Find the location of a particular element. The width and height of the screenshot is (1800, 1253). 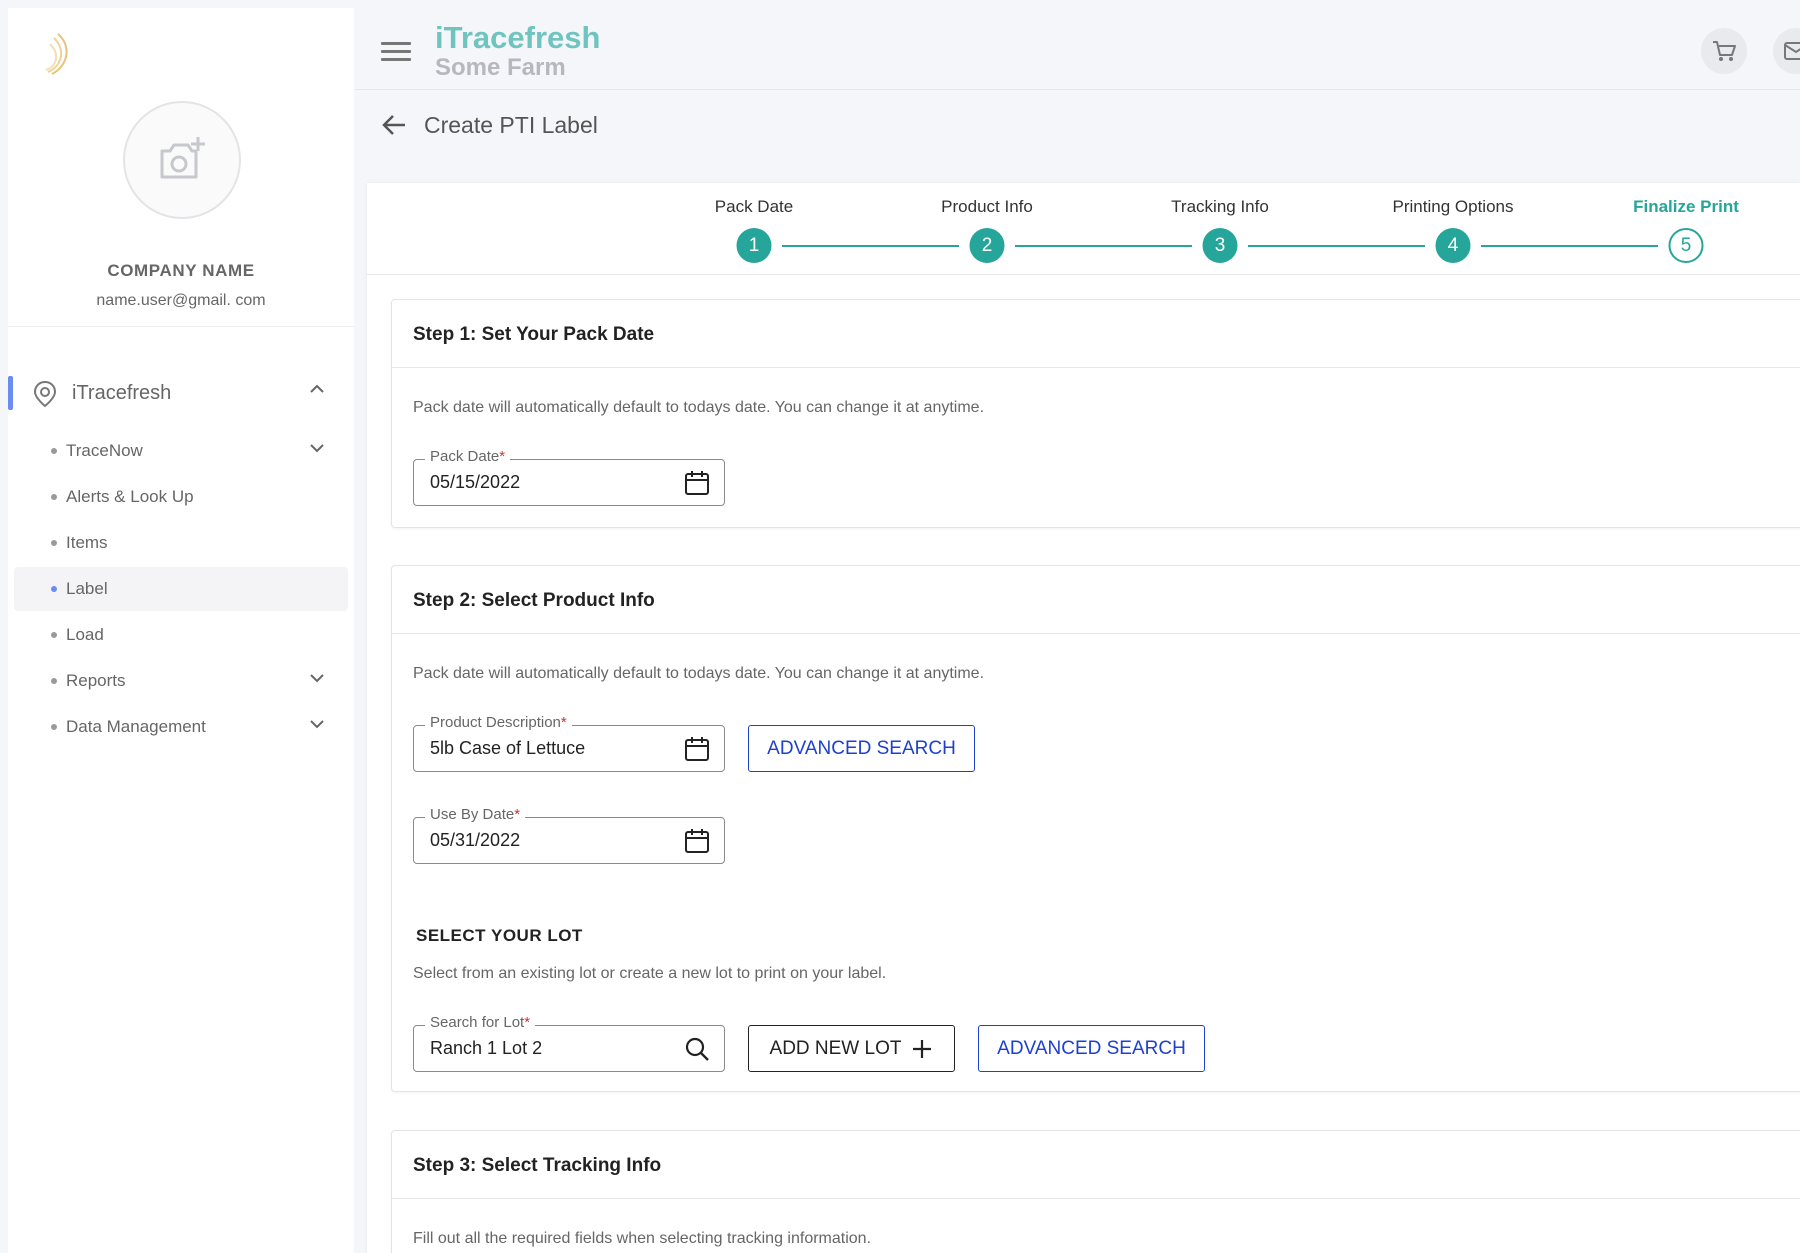

search-lot-label: Search for Lot* is located at coordinates (480, 1022).